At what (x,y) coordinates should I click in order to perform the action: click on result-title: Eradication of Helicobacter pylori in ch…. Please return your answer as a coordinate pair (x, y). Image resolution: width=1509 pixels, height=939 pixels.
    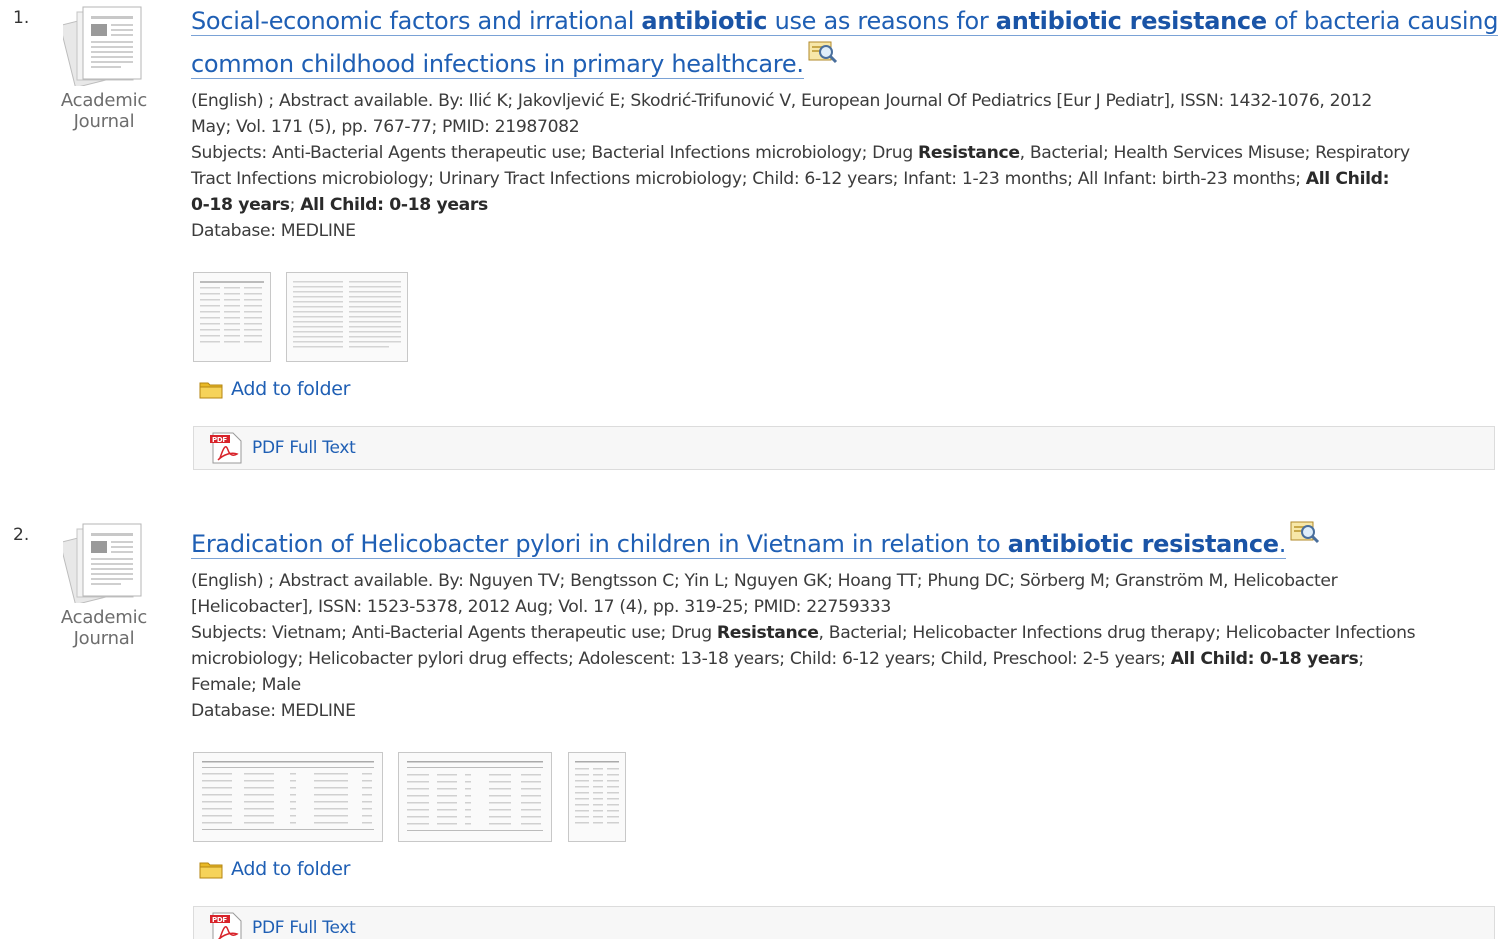
    Looking at the image, I should click on (843, 541).